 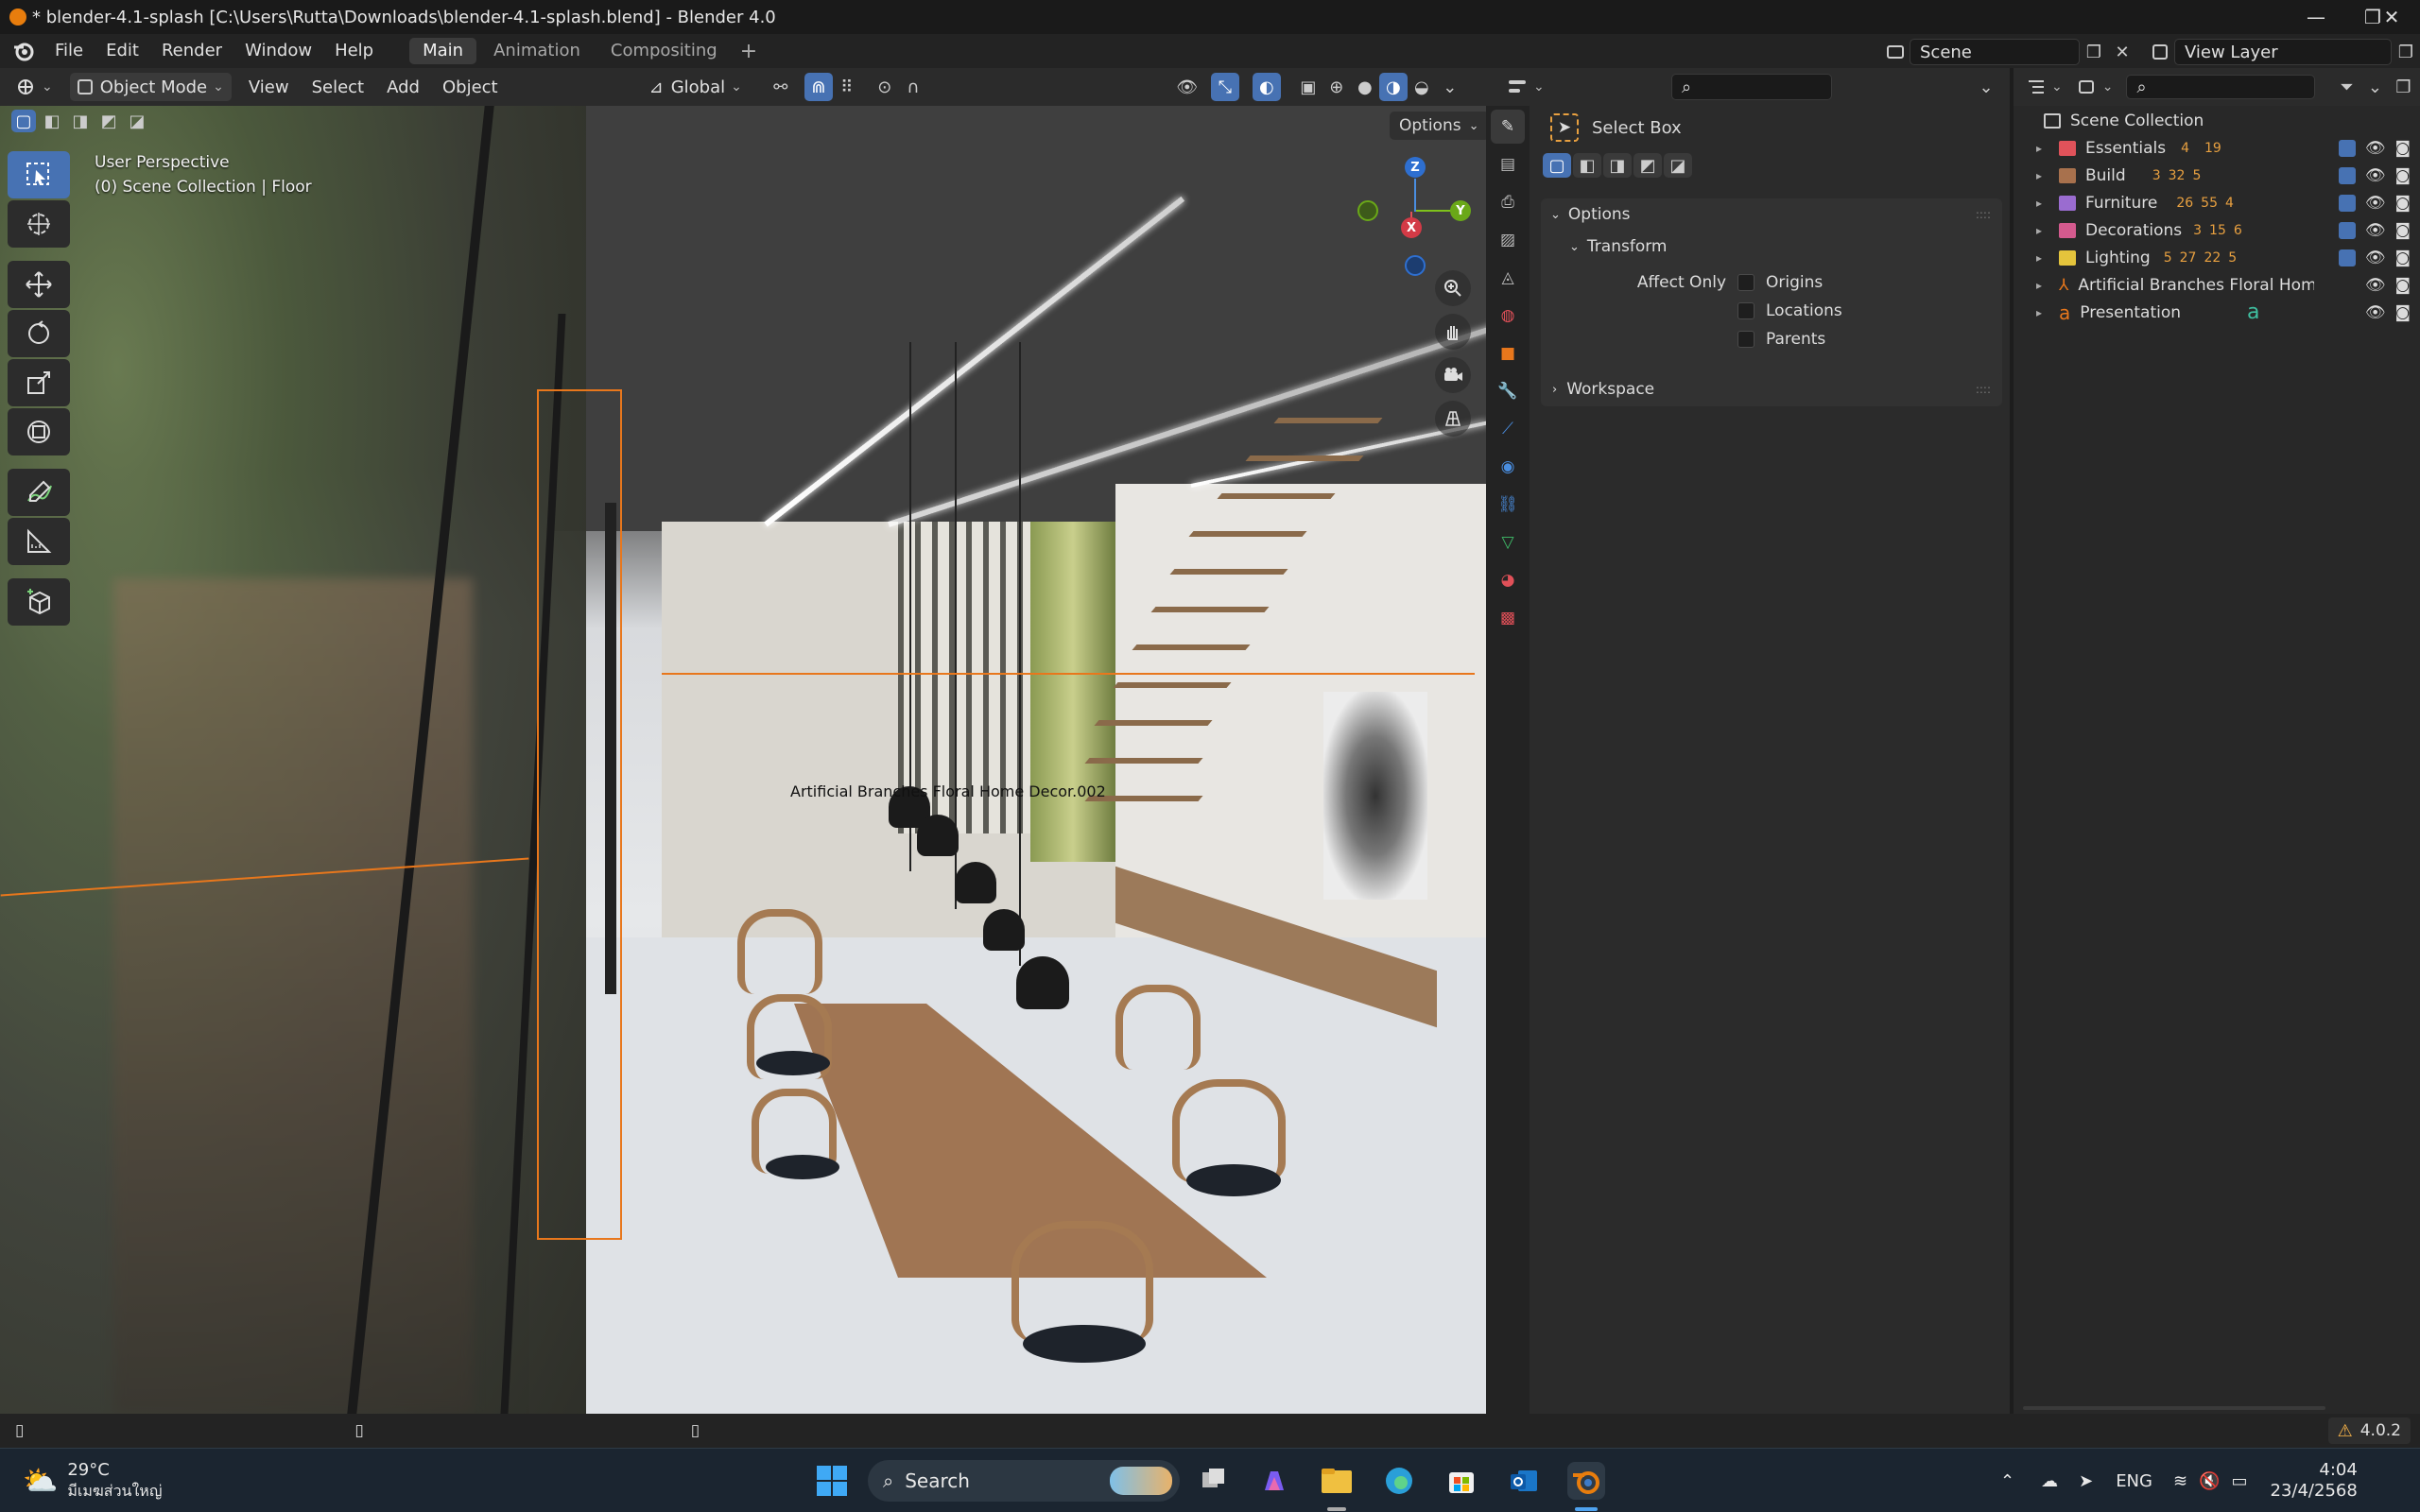 I want to click on wifi-icon: ≋, so click(x=2180, y=1481).